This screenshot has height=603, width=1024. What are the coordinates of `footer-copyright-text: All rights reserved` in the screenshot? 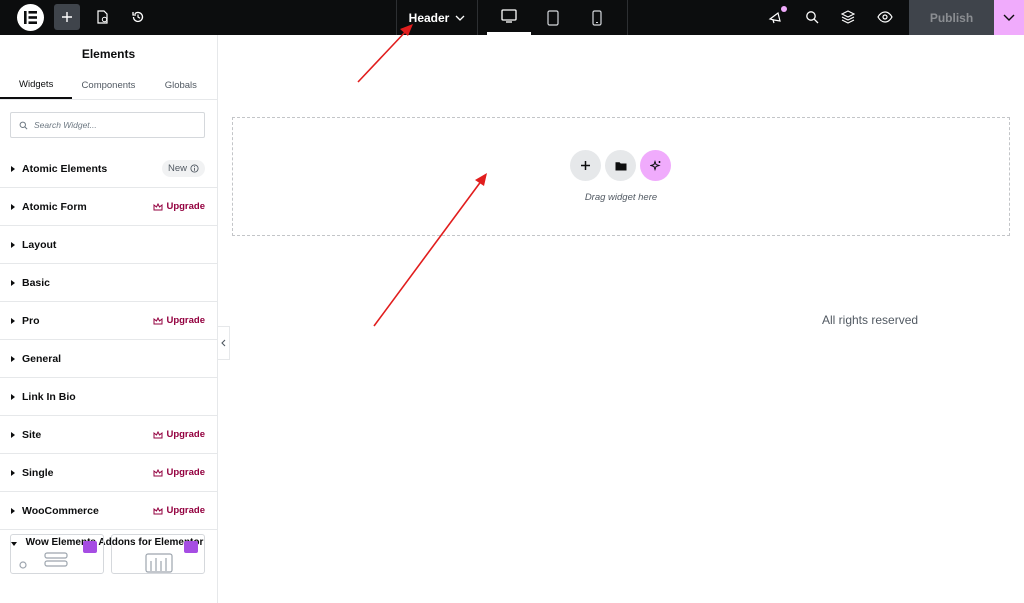 It's located at (870, 320).